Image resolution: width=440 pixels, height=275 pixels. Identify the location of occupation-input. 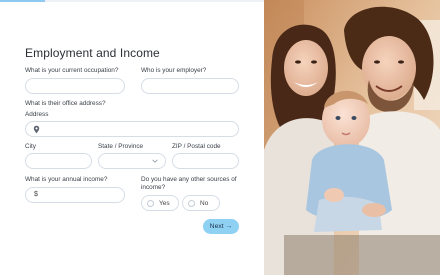
(75, 86).